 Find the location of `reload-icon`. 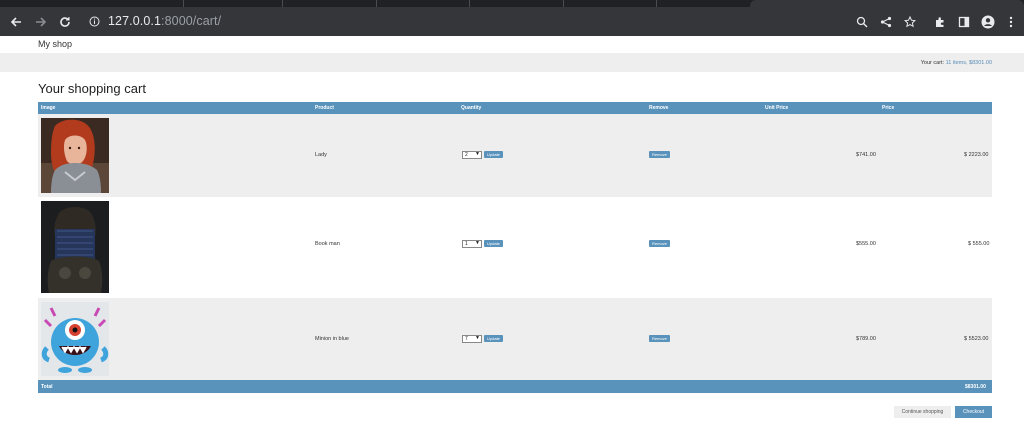

reload-icon is located at coordinates (65, 21).